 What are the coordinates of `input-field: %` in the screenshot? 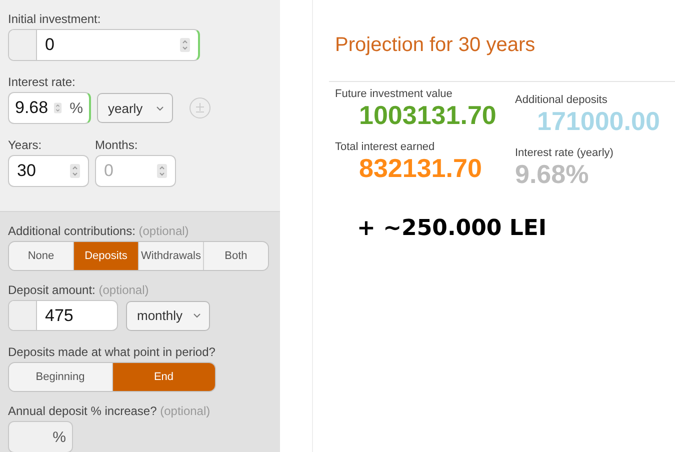 It's located at (40, 436).